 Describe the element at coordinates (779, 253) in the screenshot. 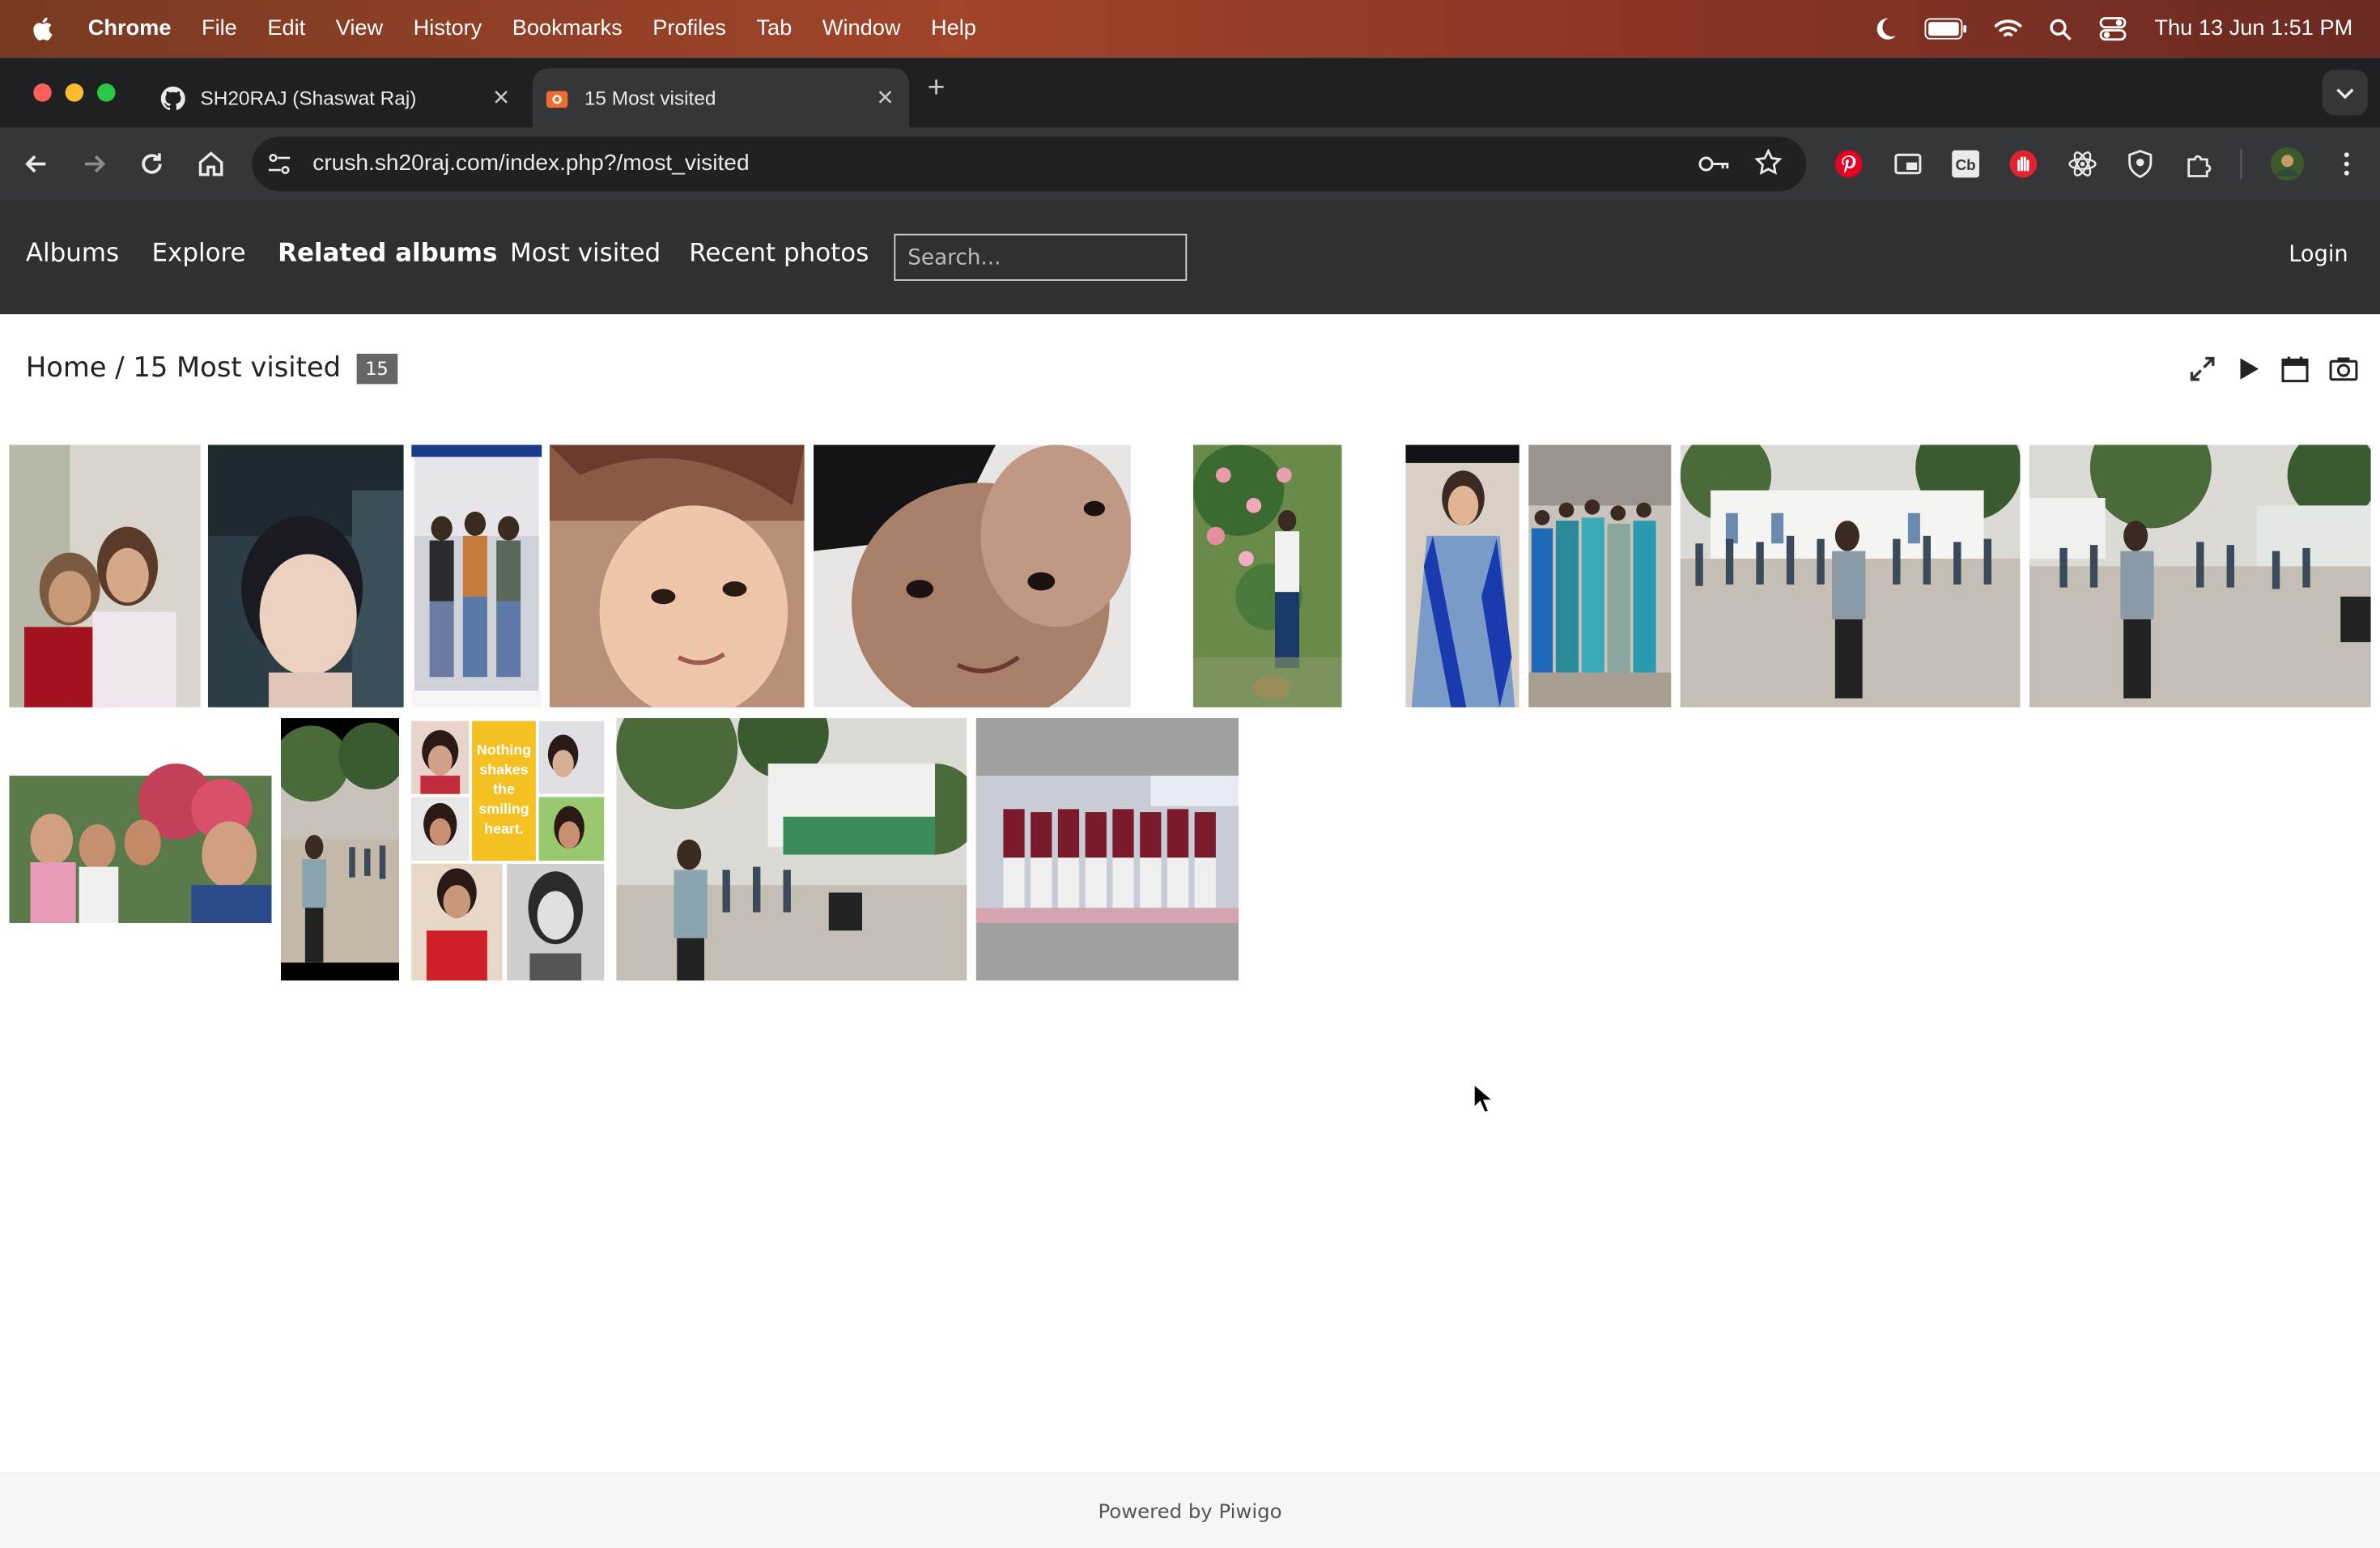

I see `nav-recent-photos: Recent photos` at that location.